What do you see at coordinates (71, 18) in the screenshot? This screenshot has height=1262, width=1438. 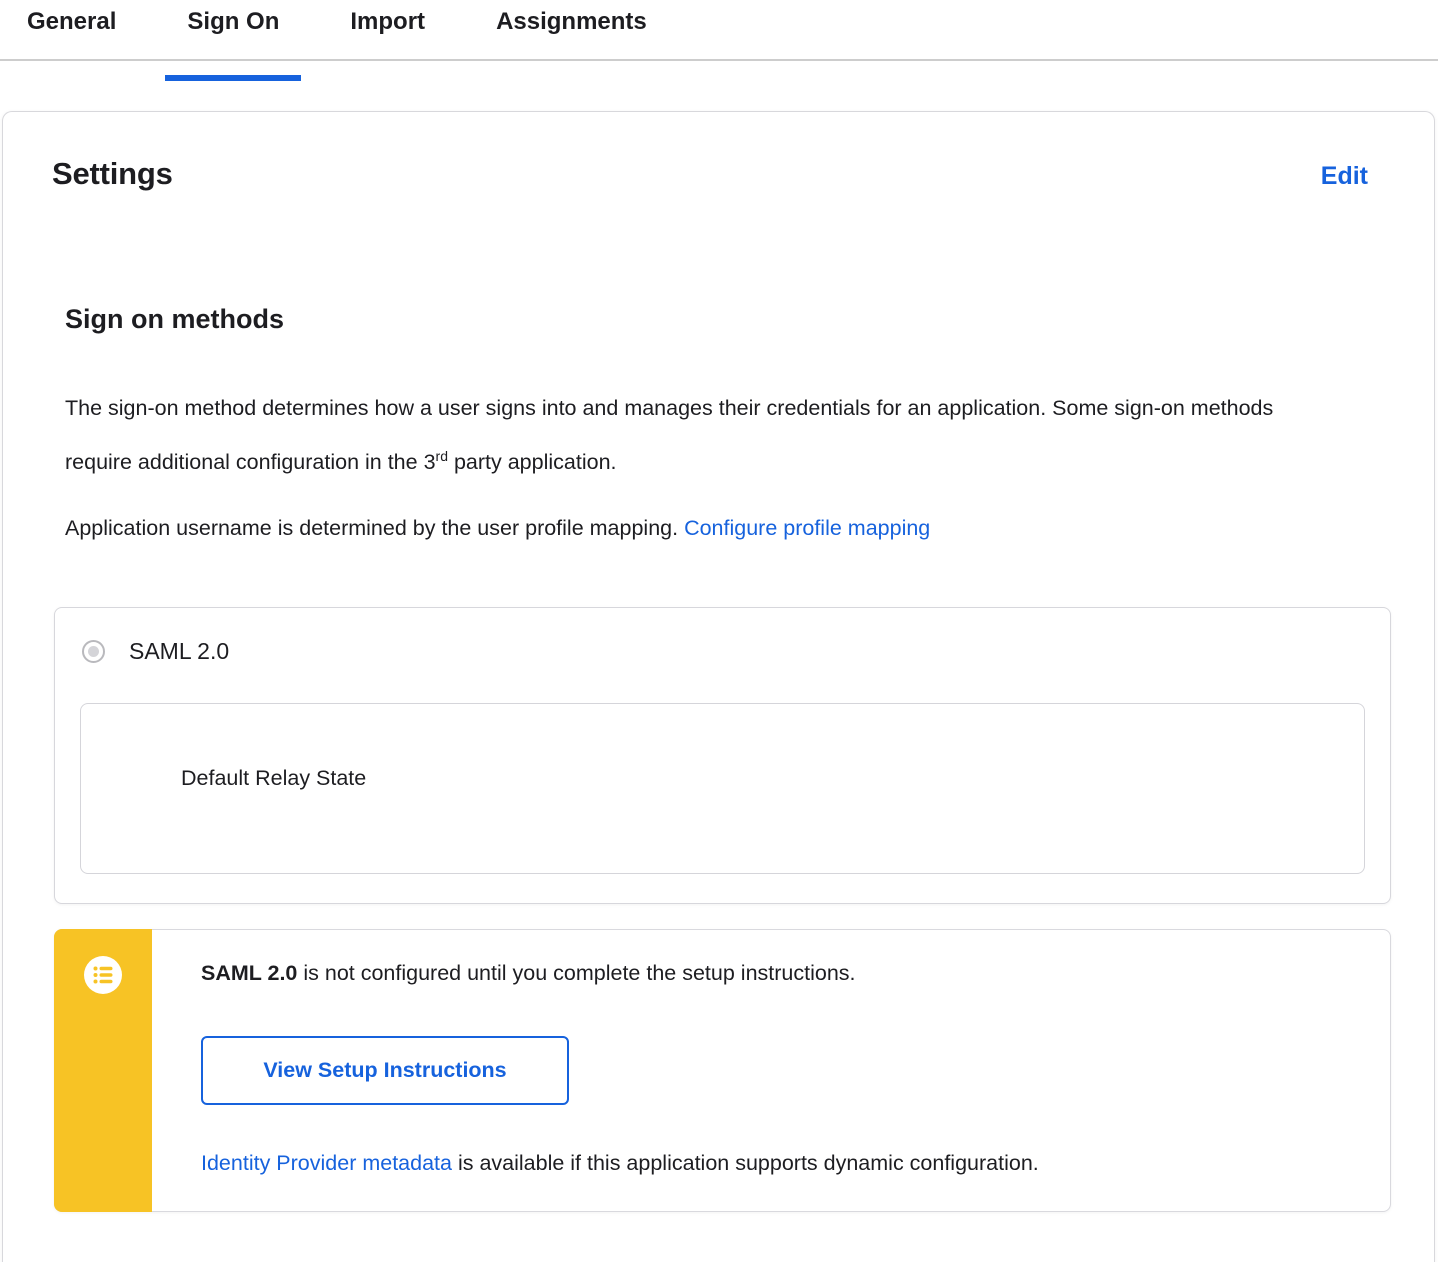 I see `tab-general: General` at bounding box center [71, 18].